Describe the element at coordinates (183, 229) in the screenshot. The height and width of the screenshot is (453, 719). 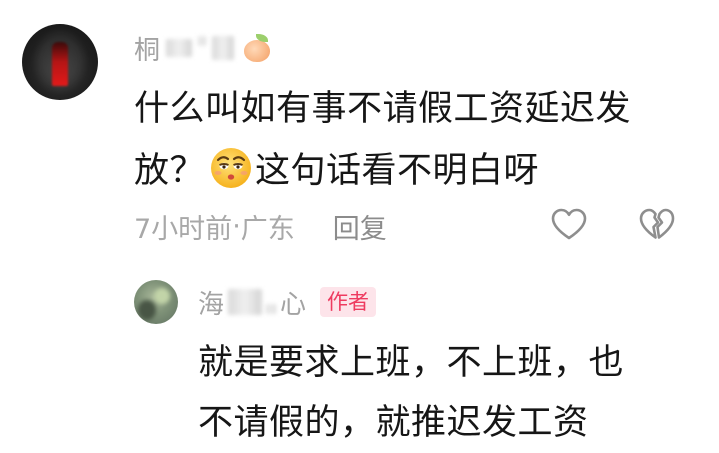
I see `comment-time: 7小时前` at that location.